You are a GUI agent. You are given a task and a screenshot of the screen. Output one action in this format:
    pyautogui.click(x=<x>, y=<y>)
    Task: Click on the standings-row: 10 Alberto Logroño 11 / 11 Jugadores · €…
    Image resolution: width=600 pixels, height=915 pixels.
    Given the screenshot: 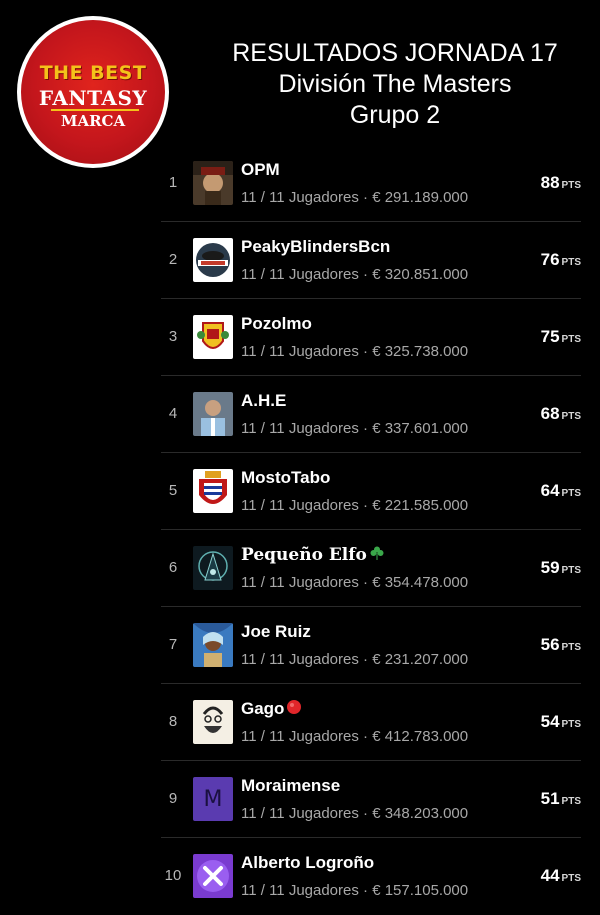 What is the action you would take?
    pyautogui.click(x=371, y=876)
    